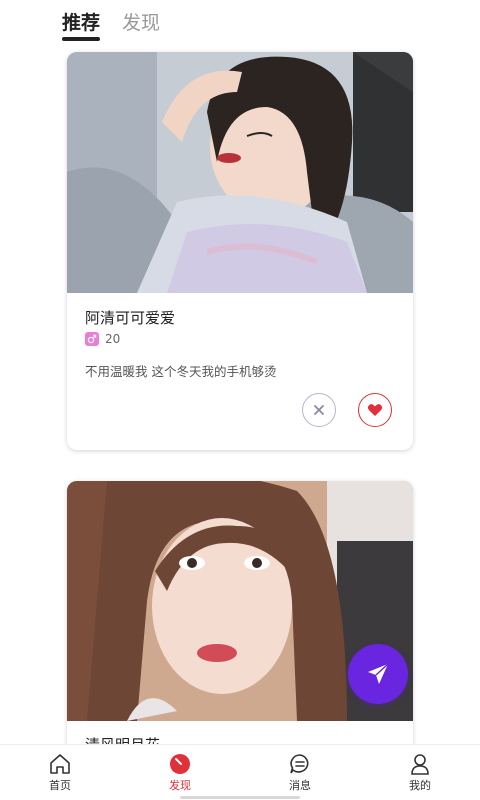 This screenshot has height=800, width=480. I want to click on male-symbol-icon, so click(92, 339).